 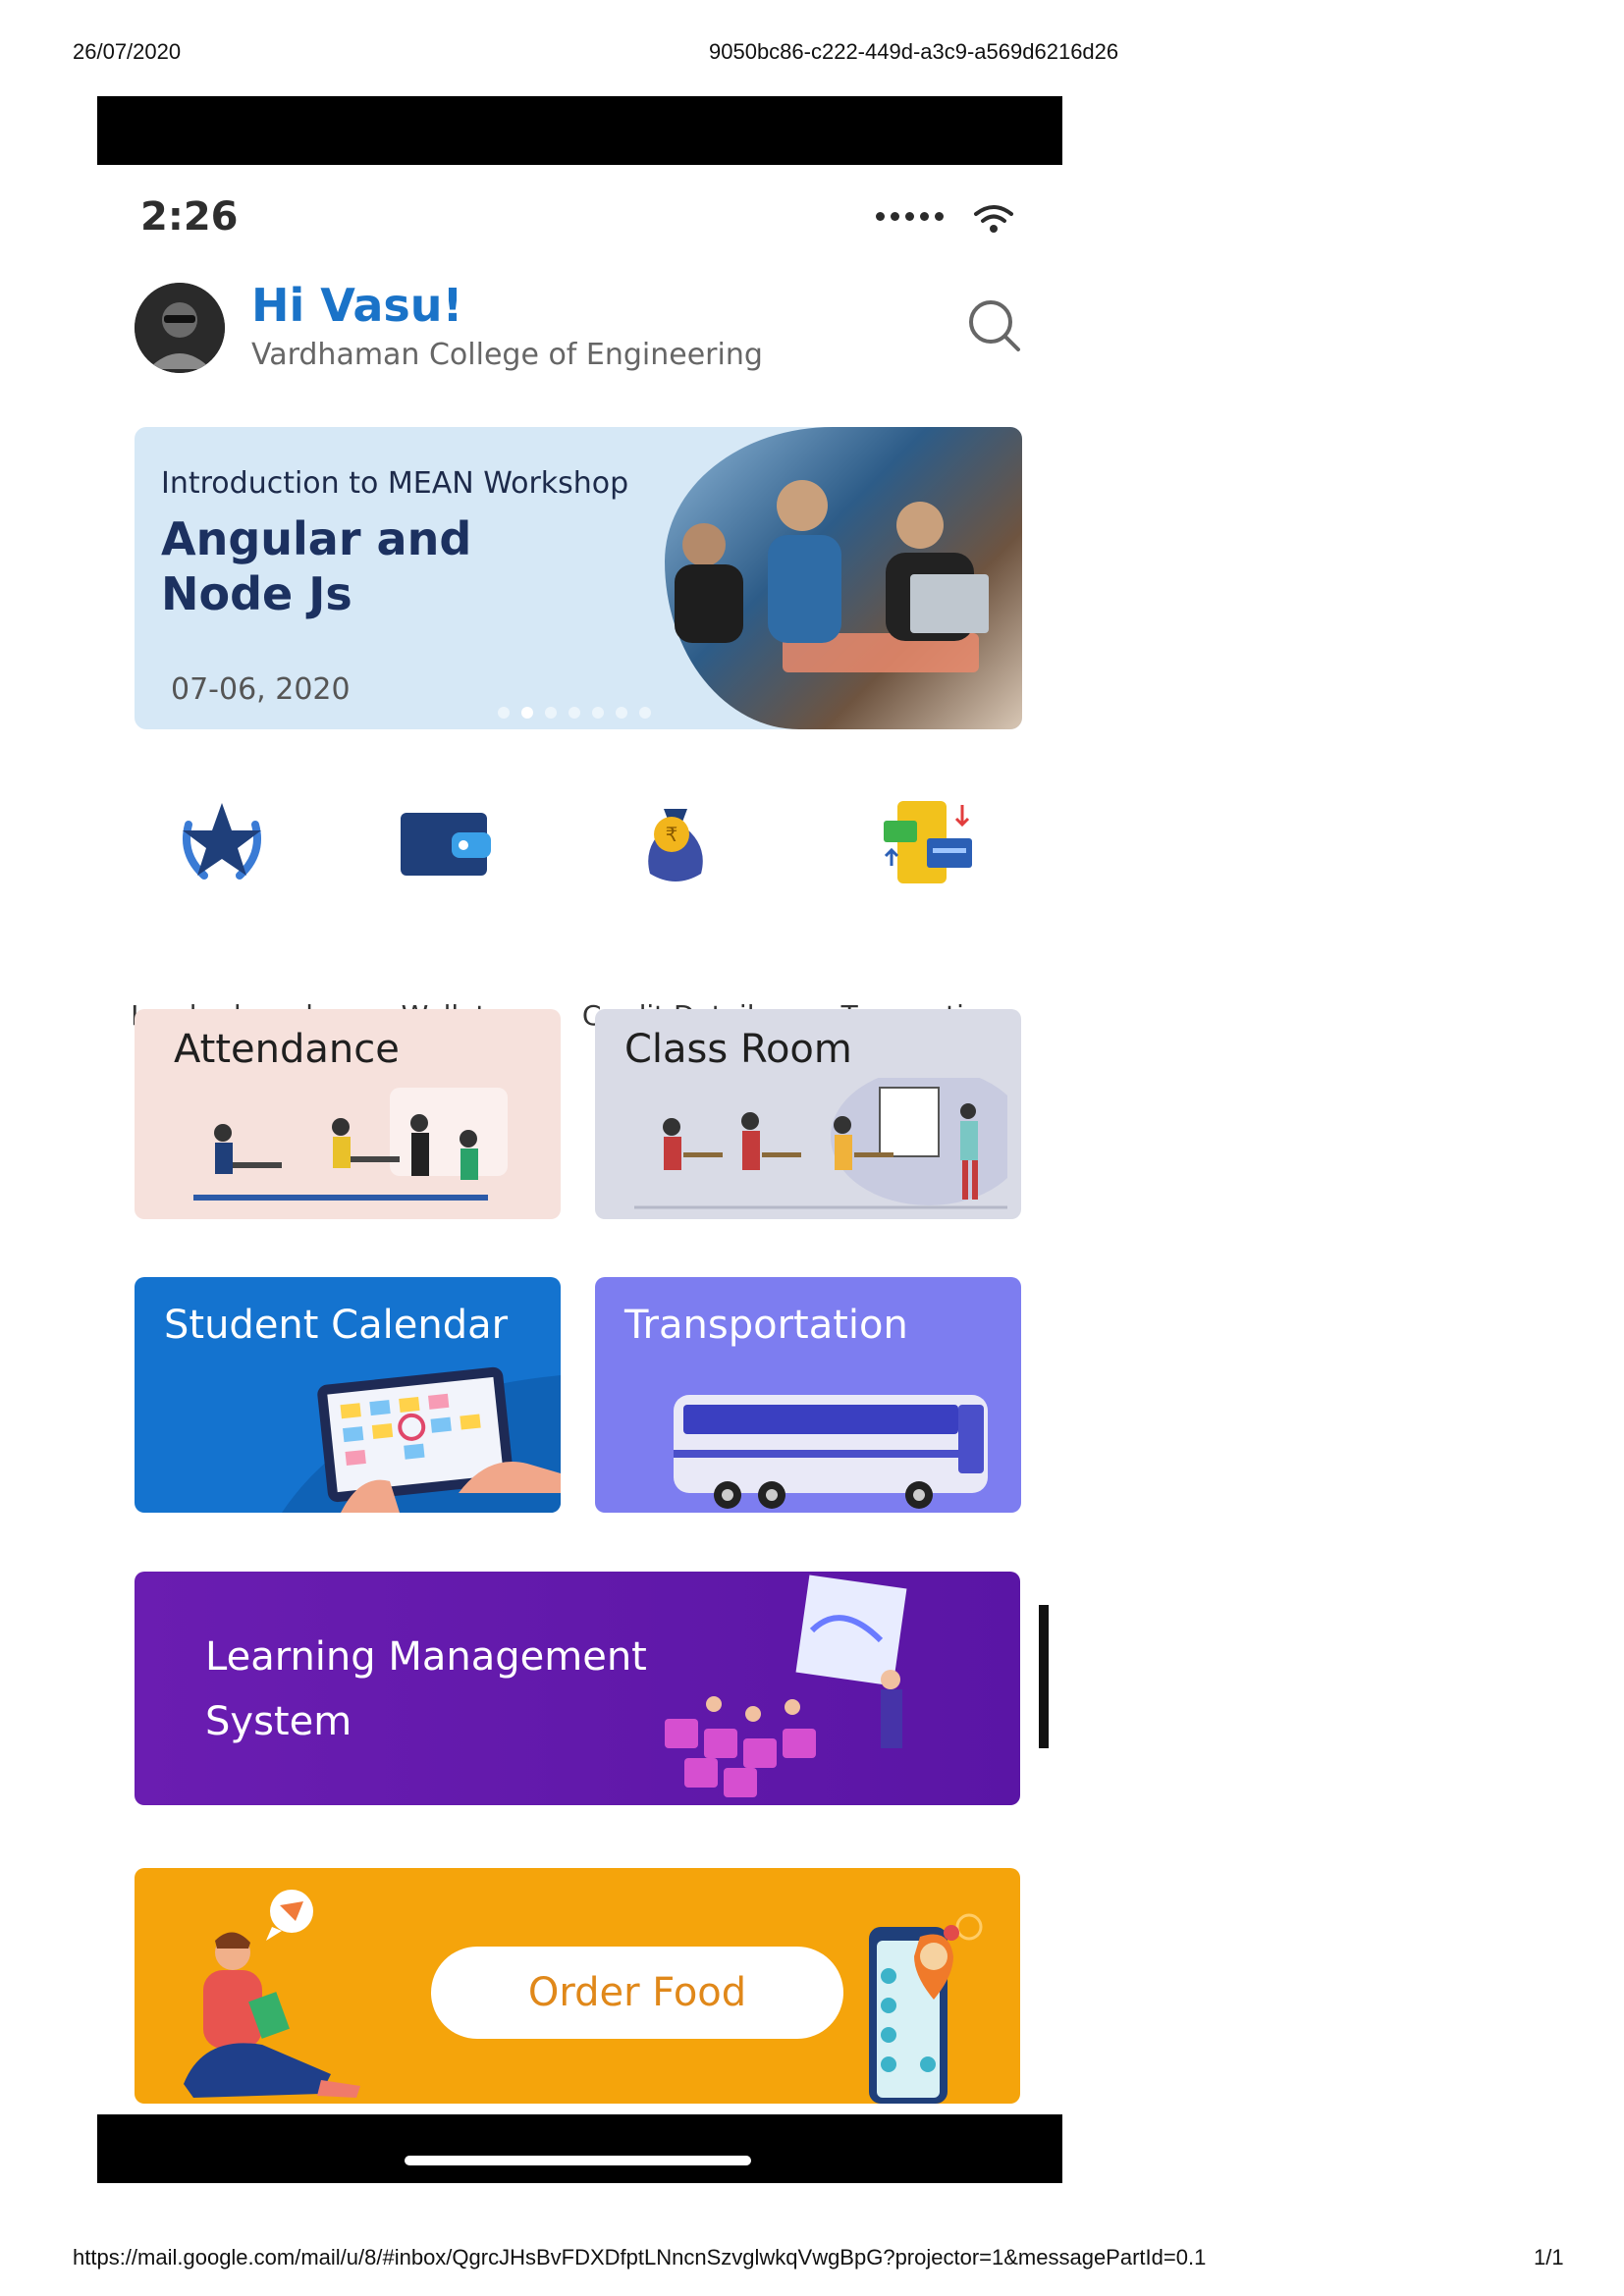 I want to click on classroom-illustration, so click(x=820, y=1143).